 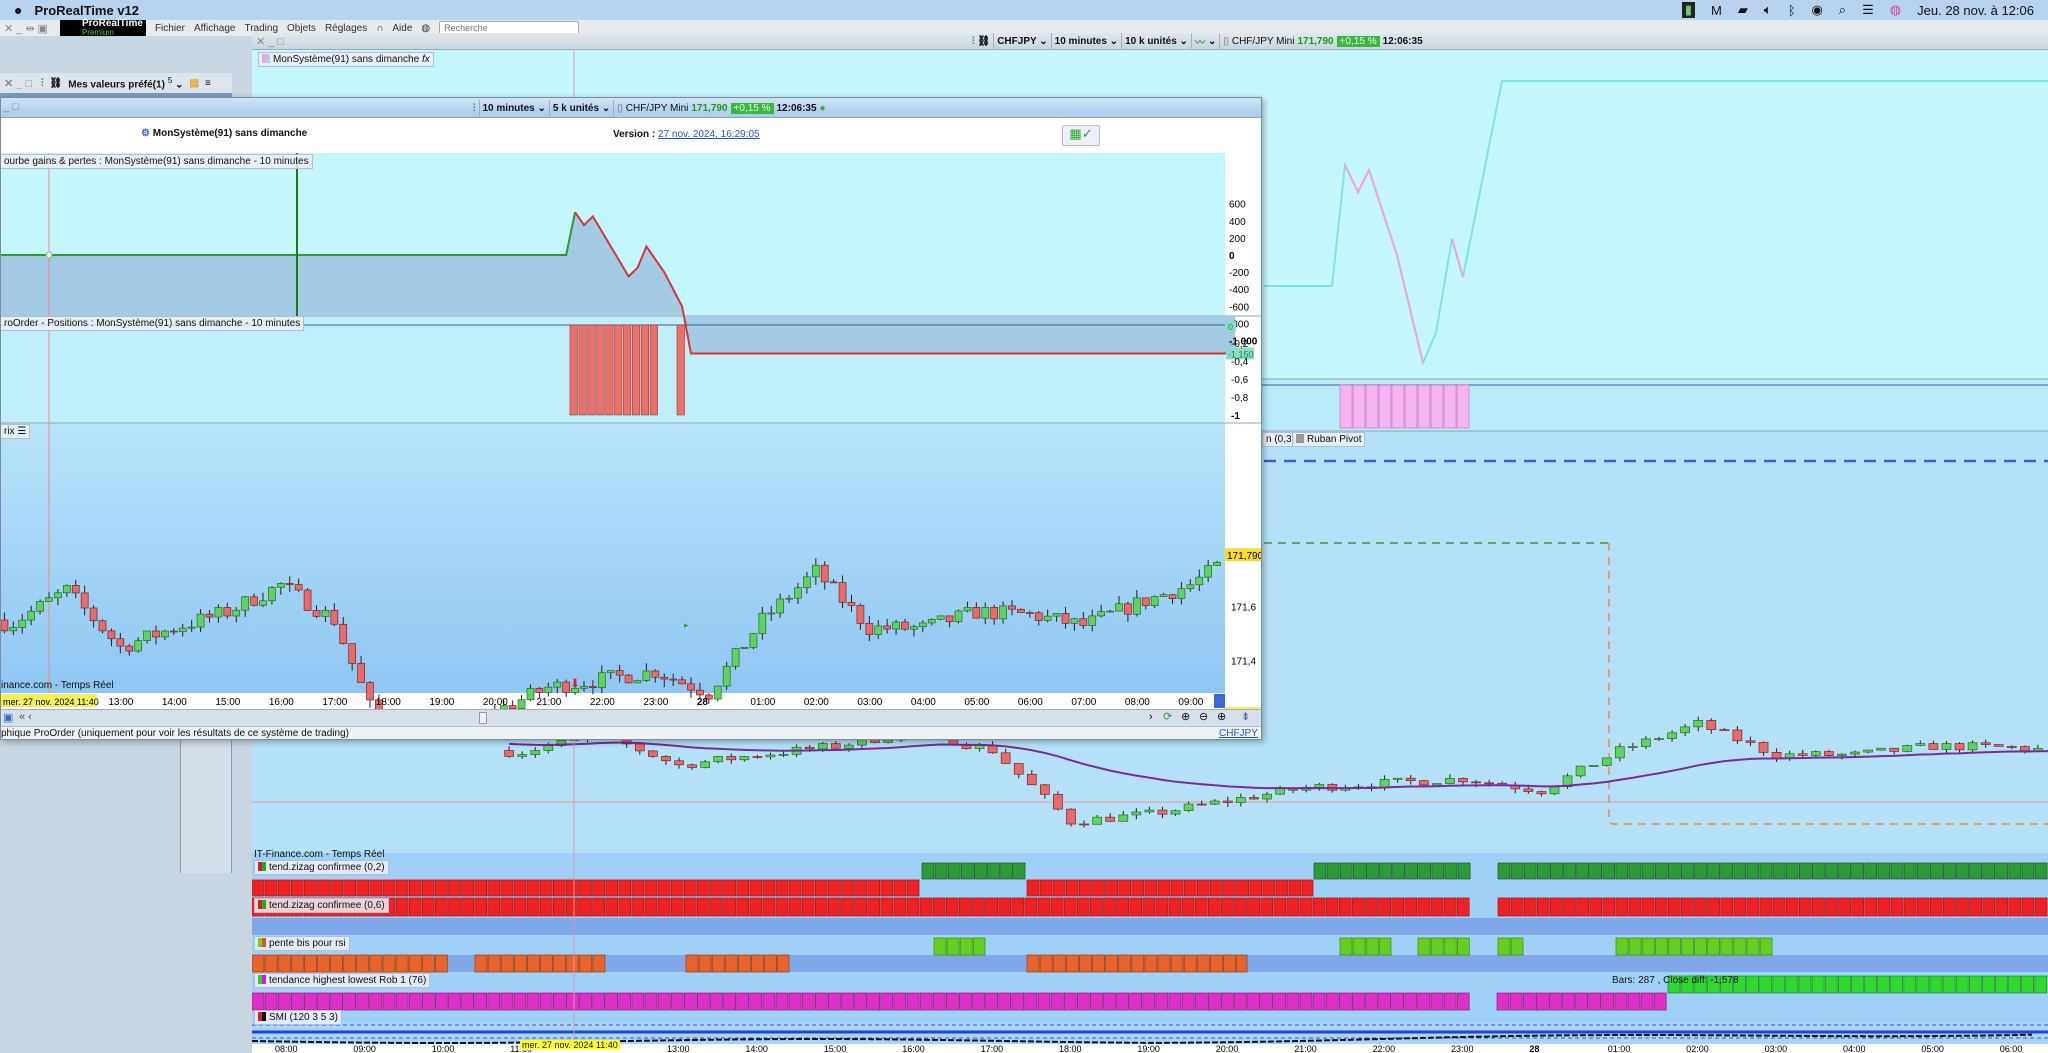 I want to click on x-tick-label: 14:00, so click(x=174, y=702).